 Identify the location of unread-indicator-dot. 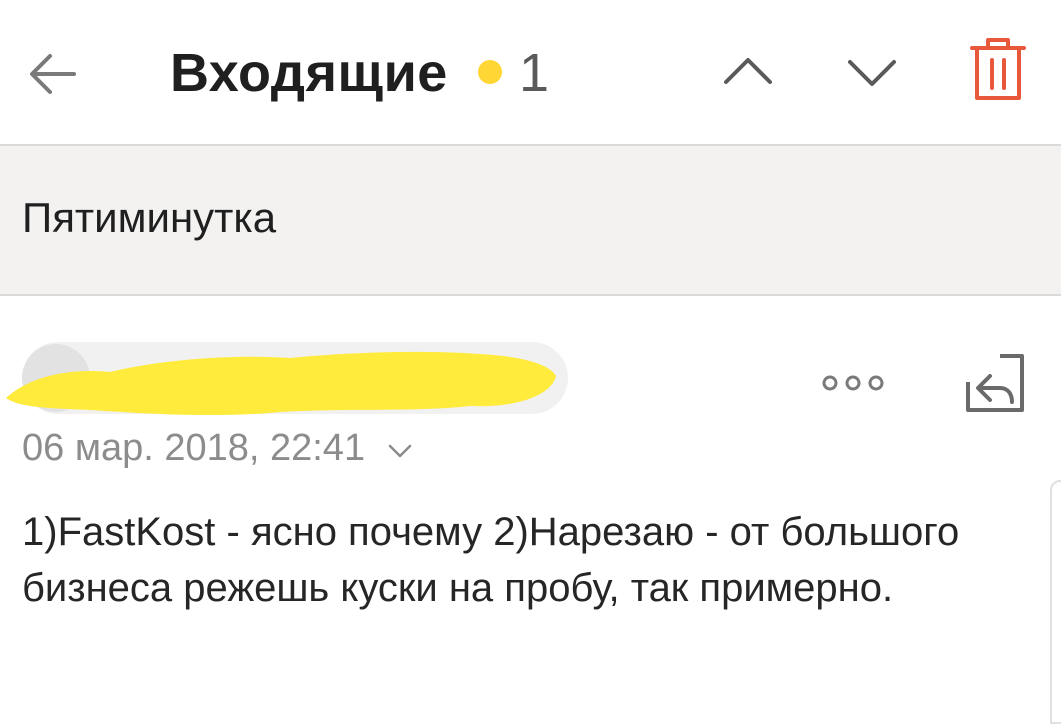
(490, 72).